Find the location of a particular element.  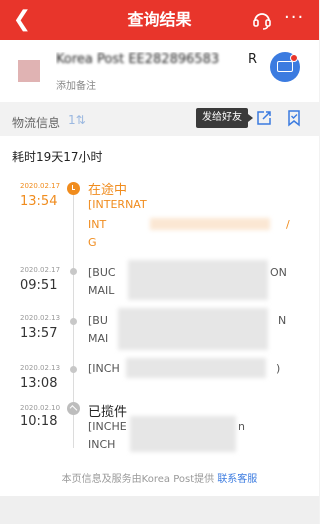

event-detail-tail: ) is located at coordinates (278, 368).